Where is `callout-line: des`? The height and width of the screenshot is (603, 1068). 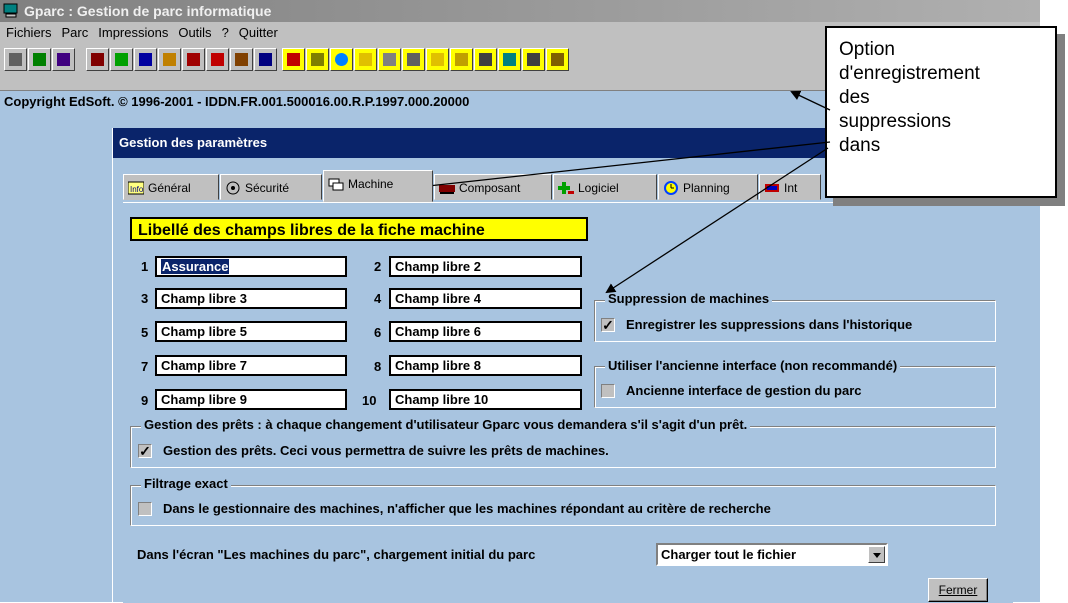 callout-line: des is located at coordinates (854, 97).